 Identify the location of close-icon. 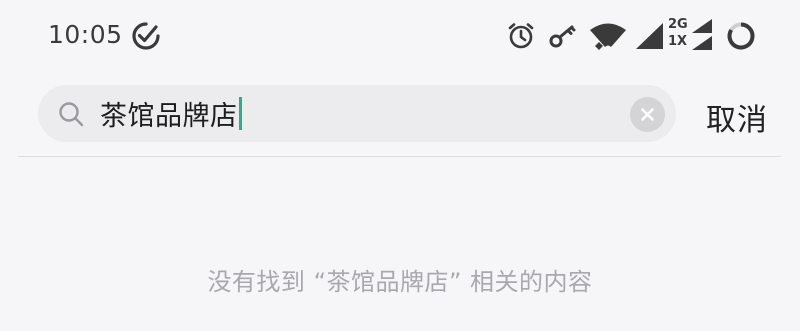
(647, 114).